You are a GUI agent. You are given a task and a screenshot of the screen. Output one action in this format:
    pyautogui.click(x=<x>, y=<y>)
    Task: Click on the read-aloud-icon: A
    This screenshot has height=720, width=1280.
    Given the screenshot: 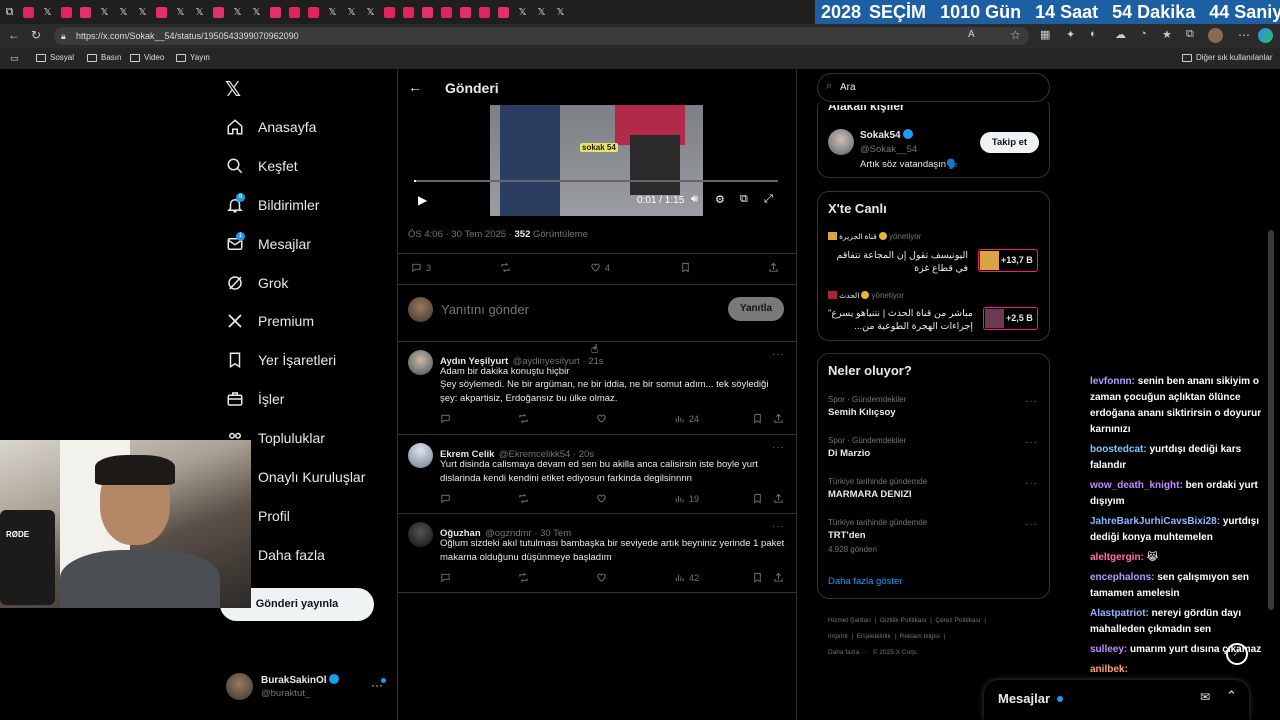 What is the action you would take?
    pyautogui.click(x=971, y=34)
    